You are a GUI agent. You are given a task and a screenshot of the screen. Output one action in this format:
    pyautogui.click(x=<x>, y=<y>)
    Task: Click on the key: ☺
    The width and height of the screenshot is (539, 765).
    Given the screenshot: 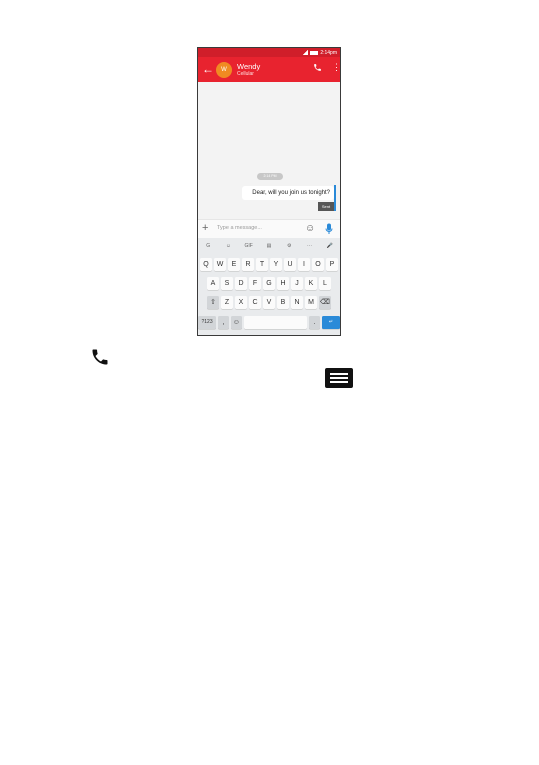 What is the action you would take?
    pyautogui.click(x=236, y=322)
    